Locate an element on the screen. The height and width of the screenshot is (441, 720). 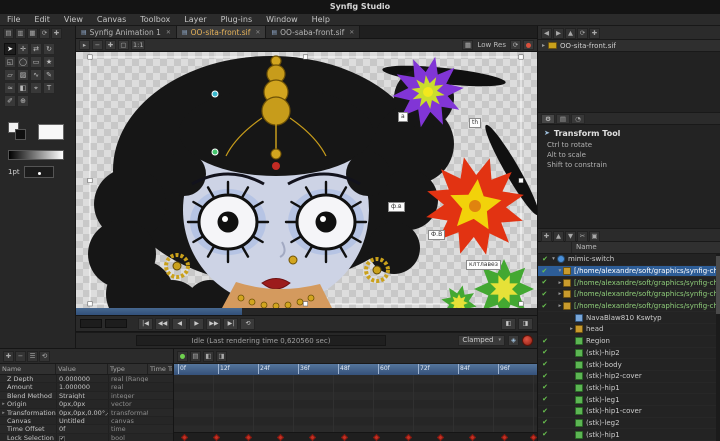
zoom-fit-icon: ▢ is located at coordinates (123, 45).